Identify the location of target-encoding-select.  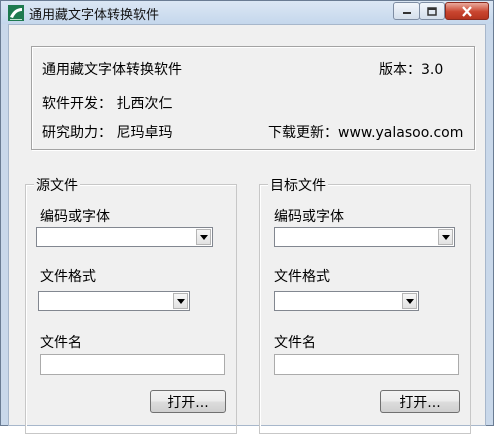
(364, 237).